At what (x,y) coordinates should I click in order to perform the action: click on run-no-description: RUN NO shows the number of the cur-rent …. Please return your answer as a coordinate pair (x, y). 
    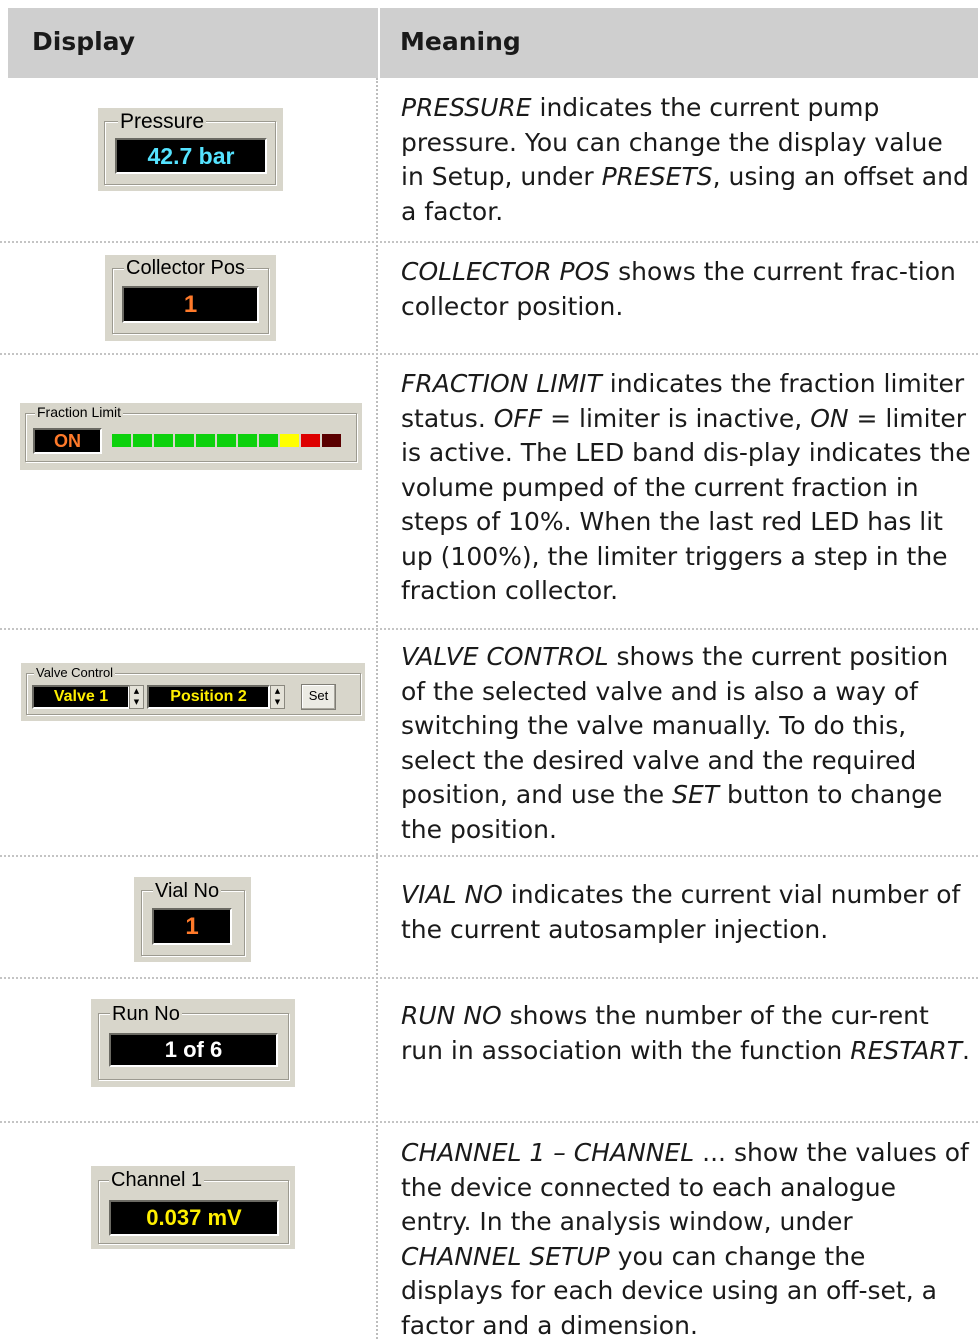
    Looking at the image, I should click on (685, 1033).